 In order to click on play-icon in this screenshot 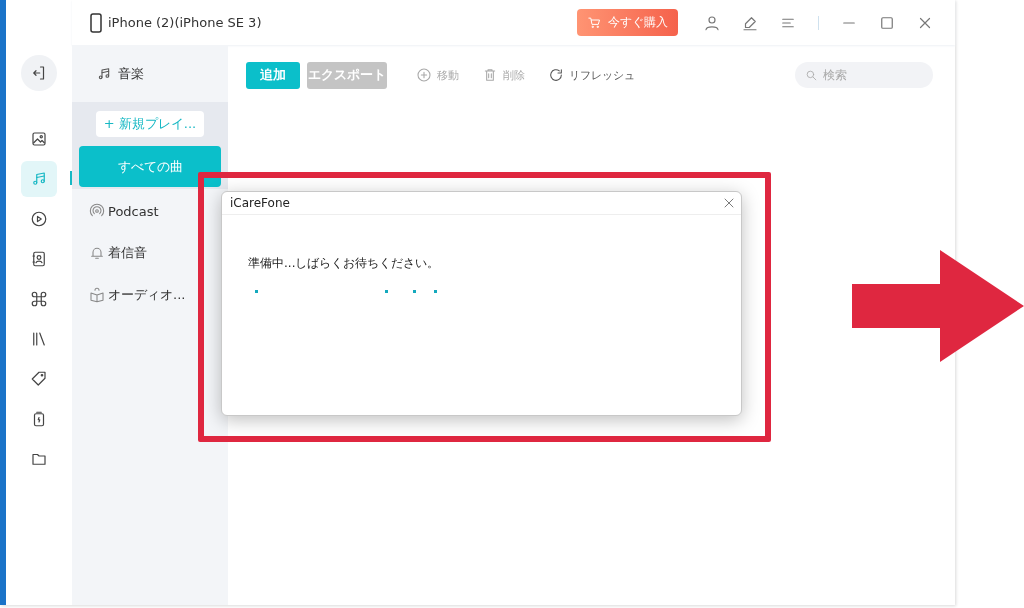, I will do `click(39, 219)`.